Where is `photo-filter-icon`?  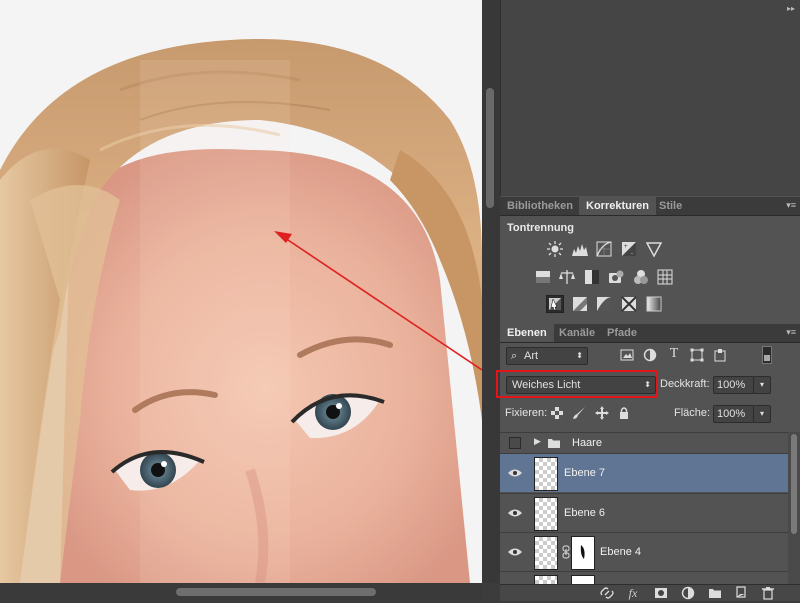 photo-filter-icon is located at coordinates (616, 277).